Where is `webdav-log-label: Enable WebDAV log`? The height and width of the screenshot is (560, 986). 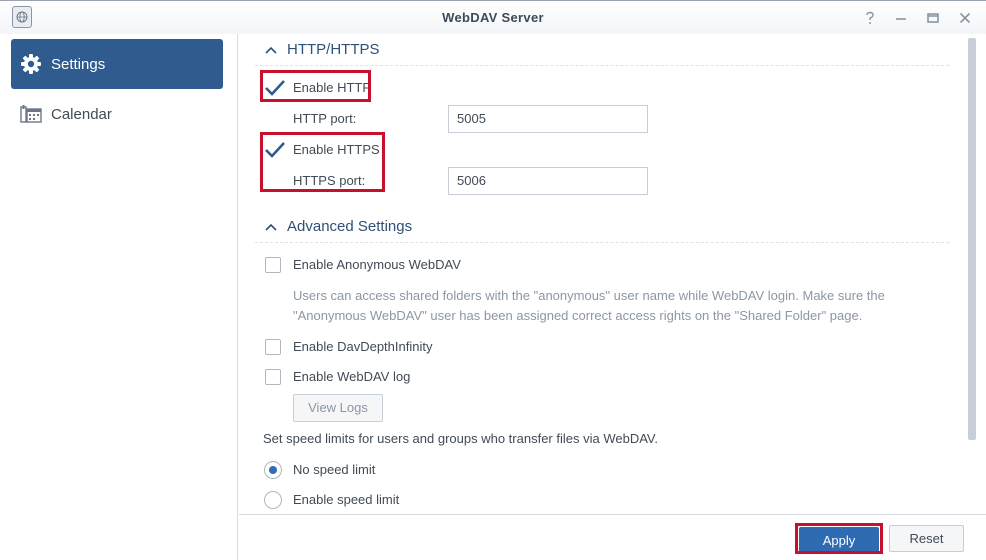 webdav-log-label: Enable WebDAV log is located at coordinates (352, 376).